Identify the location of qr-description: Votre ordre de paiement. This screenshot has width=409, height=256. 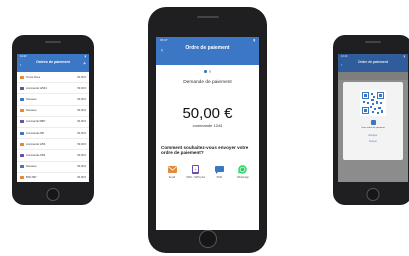
(373, 128).